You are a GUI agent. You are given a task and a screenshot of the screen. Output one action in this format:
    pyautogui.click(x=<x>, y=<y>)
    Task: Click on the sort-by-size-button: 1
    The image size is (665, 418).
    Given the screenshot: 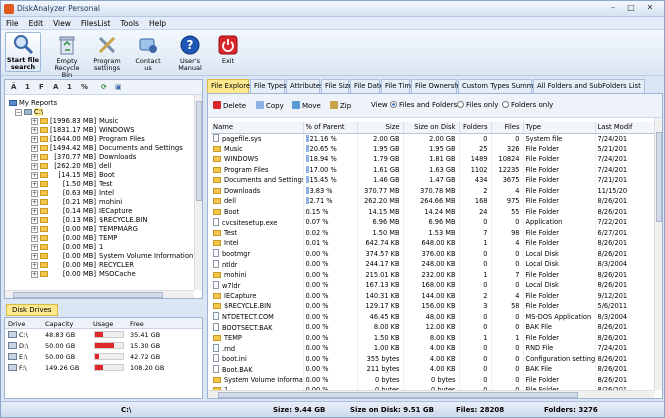 What is the action you would take?
    pyautogui.click(x=27, y=87)
    